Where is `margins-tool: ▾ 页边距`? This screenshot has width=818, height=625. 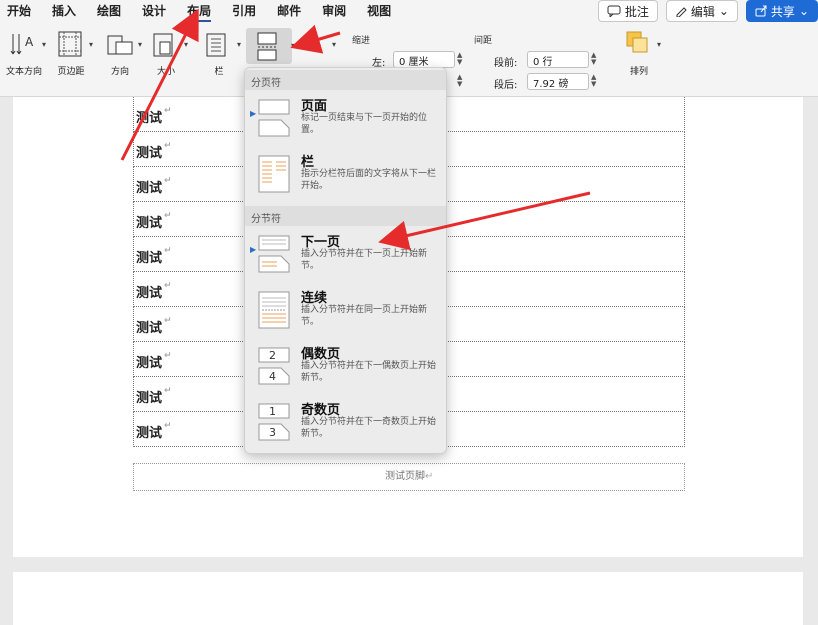
margins-tool: ▾ 页边距 is located at coordinates (75, 53).